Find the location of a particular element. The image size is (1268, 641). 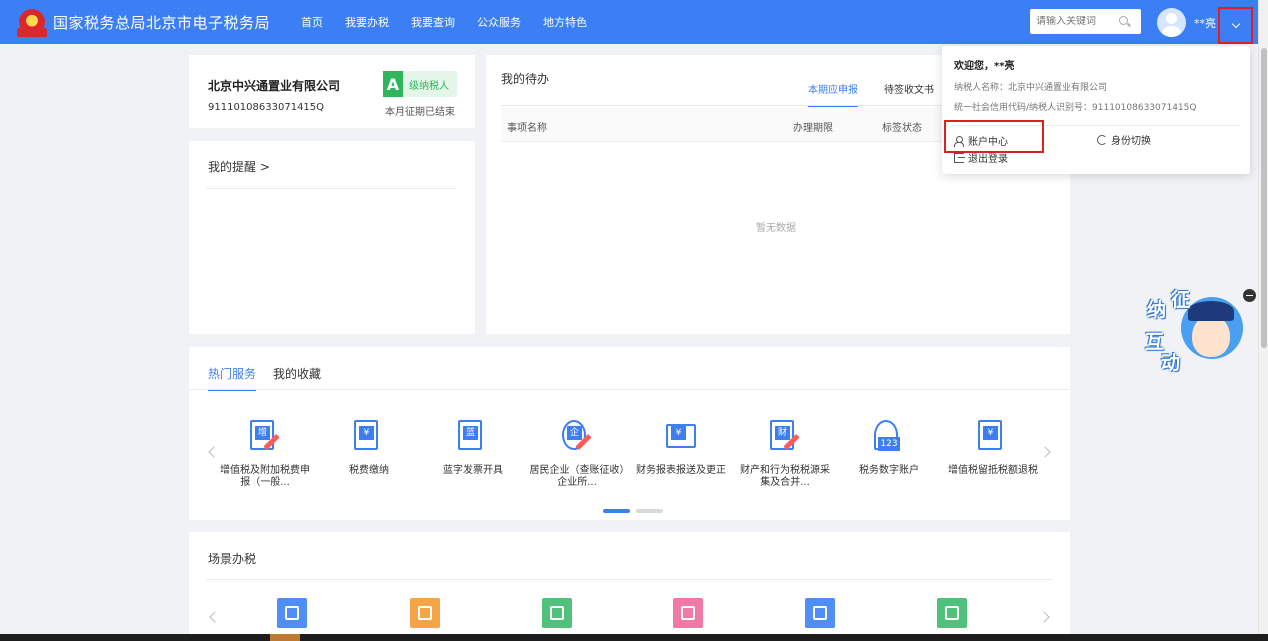

mascot-char: 征 is located at coordinates (1181, 300).